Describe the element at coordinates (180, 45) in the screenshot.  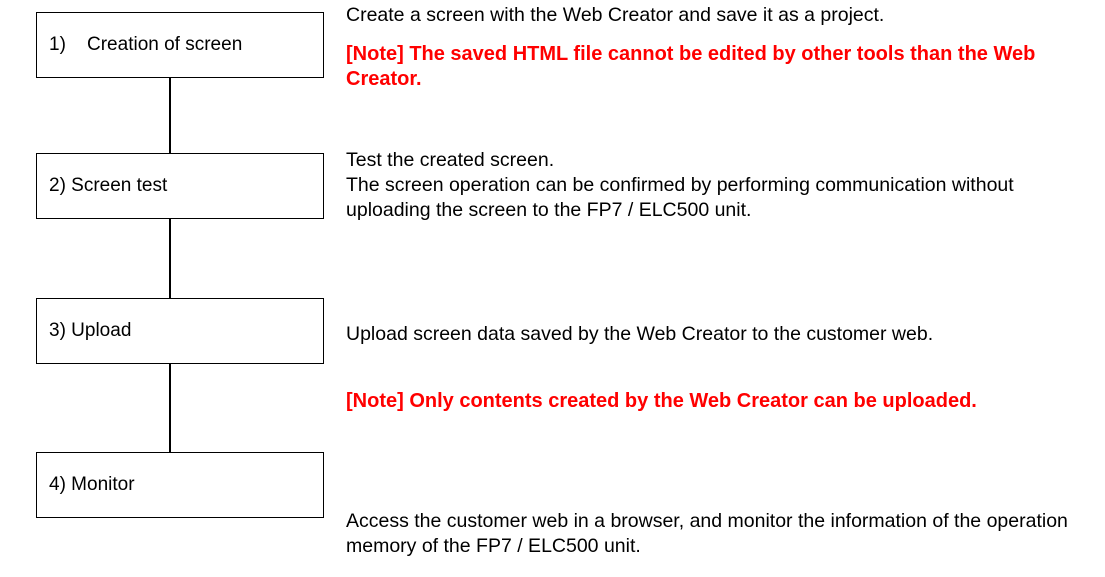
I see `step-box-creation-of-screen: 1) Creation of screen` at that location.